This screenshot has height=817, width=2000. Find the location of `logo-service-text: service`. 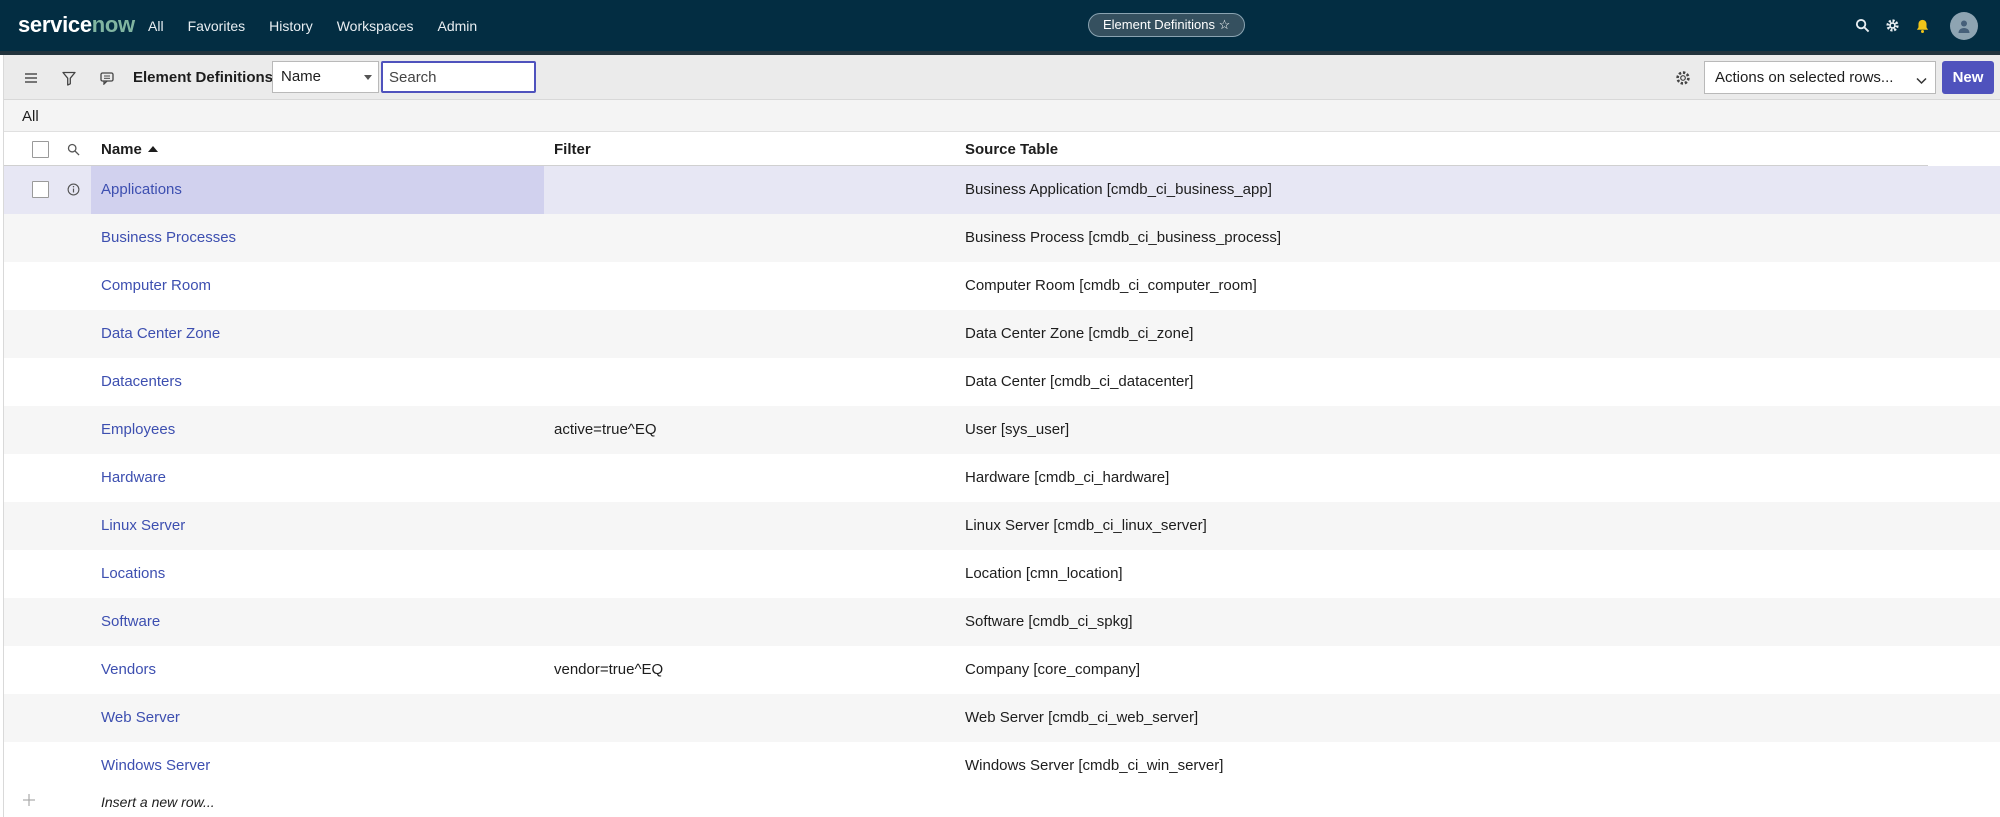

logo-service-text: service is located at coordinates (55, 24).